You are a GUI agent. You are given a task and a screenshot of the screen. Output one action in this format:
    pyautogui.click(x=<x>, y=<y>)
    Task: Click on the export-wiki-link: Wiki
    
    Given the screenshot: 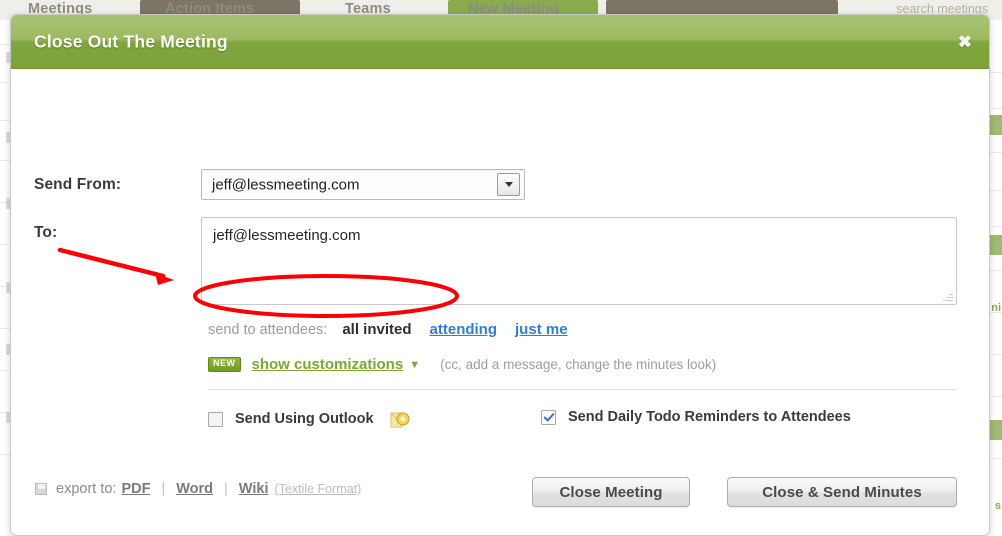 What is the action you would take?
    pyautogui.click(x=254, y=489)
    